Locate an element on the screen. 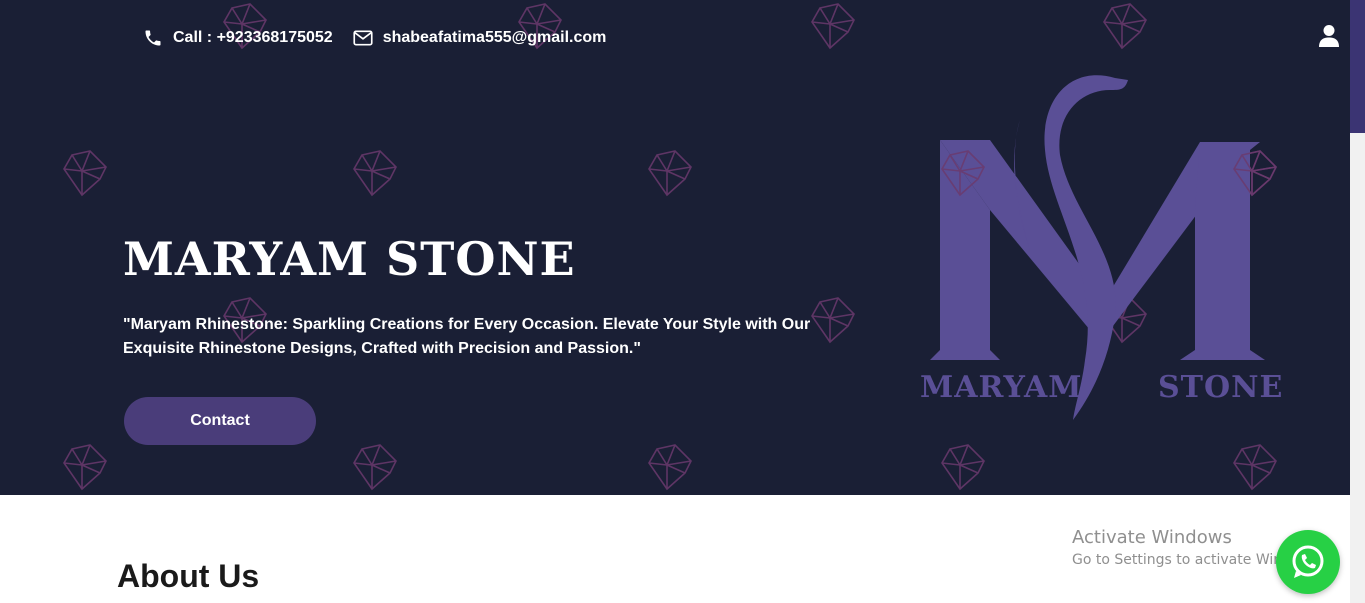 The image size is (1365, 603). email-link: shabeafatima555@gmail.com is located at coordinates (480, 38).